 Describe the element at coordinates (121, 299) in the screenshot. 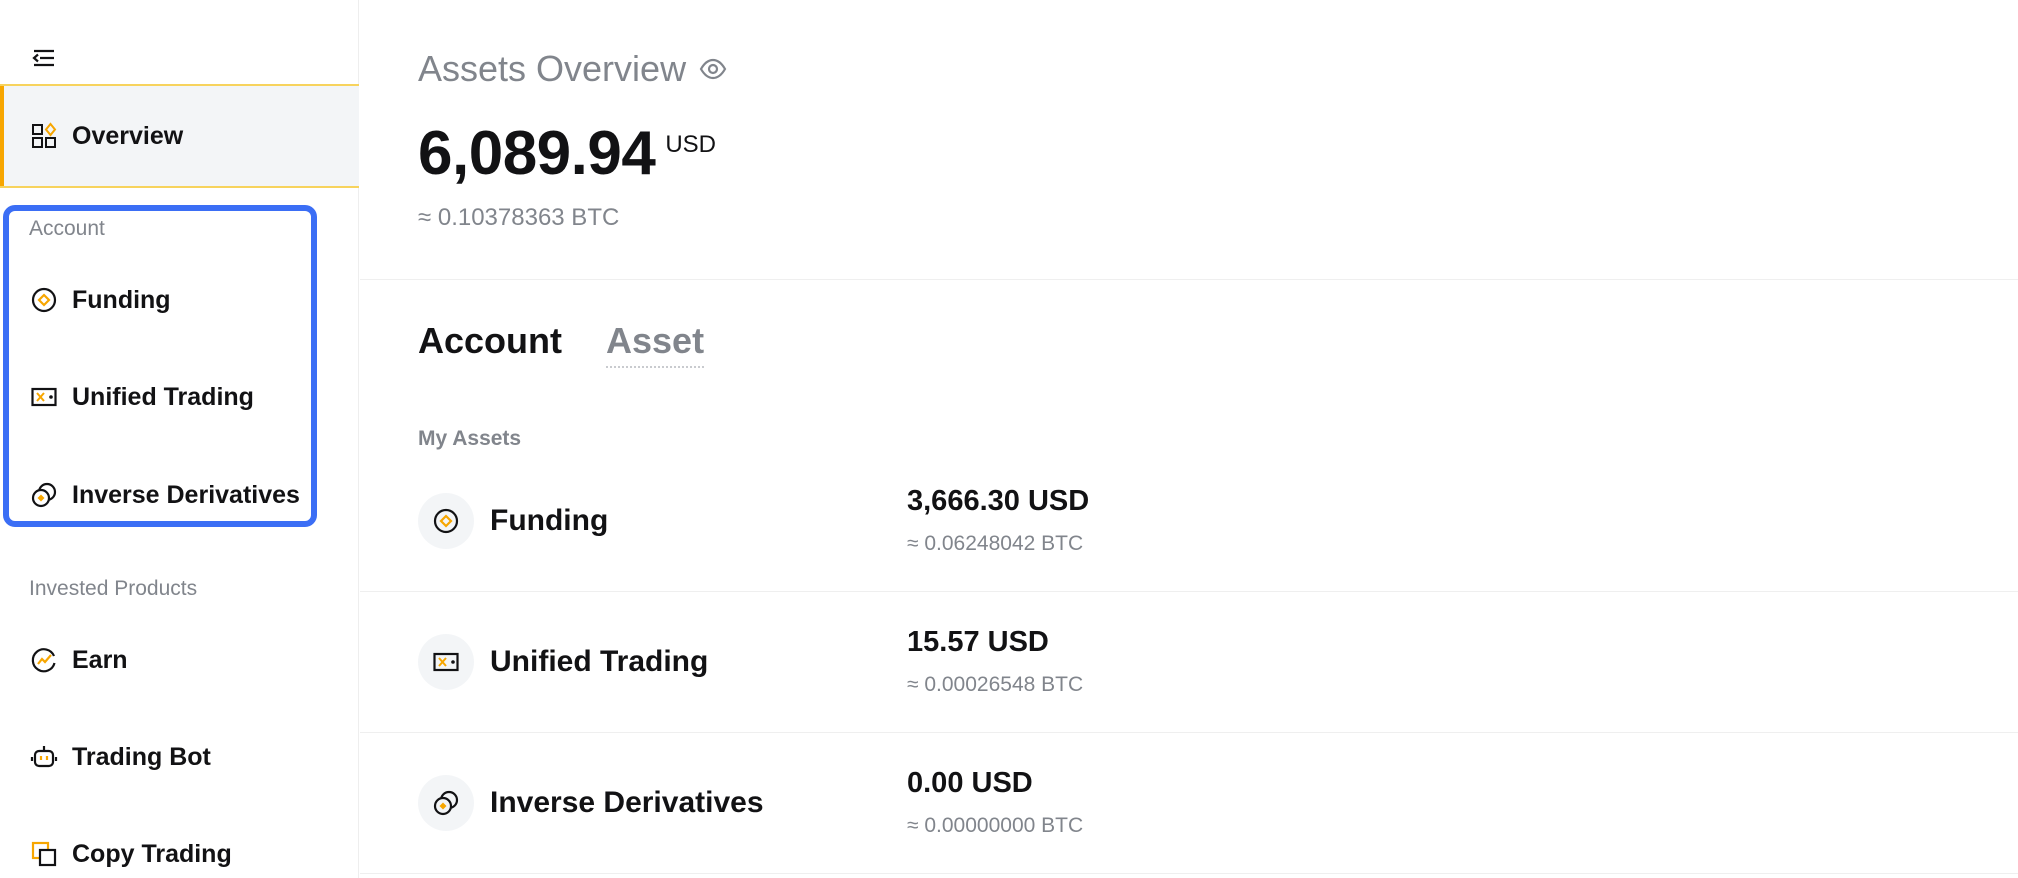

I see `sidebar-item-label: Funding` at that location.